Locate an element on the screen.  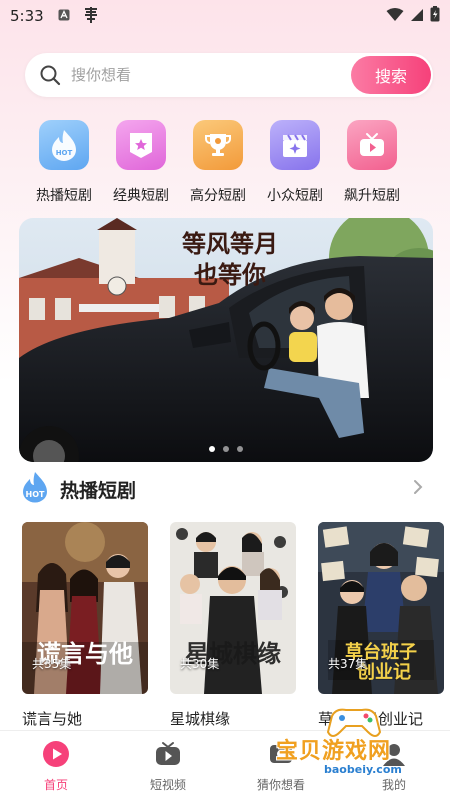
drama-poster: 谎言与他 共35集 is located at coordinates (85, 608).